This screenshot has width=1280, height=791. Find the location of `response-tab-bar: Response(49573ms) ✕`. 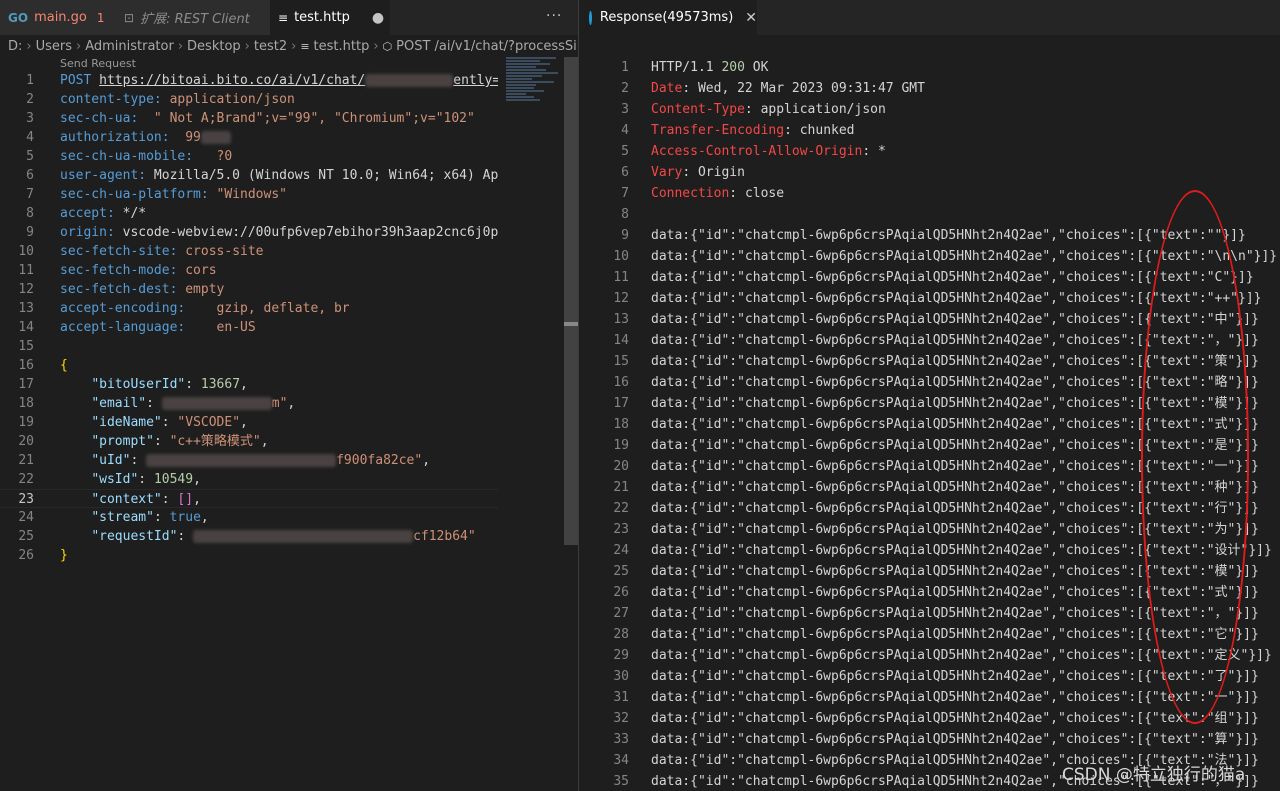

response-tab-bar: Response(49573ms) ✕ is located at coordinates (929, 17).